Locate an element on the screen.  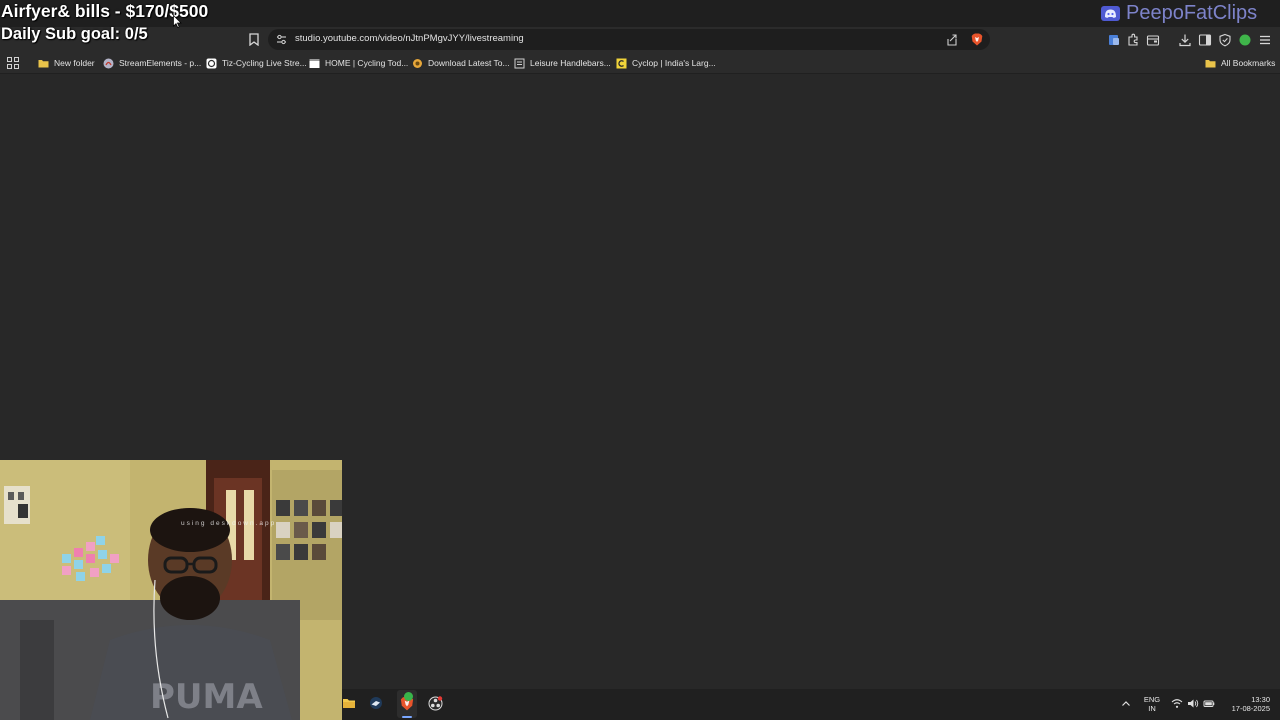
language-indicator: ENG IN is located at coordinates (1152, 704).